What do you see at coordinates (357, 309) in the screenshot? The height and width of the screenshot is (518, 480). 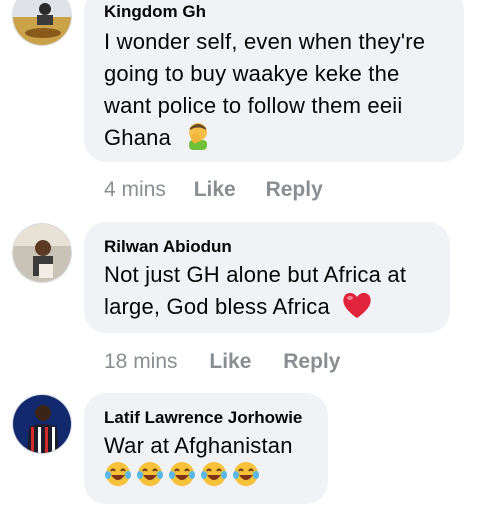 I see `red-heart-icon` at bounding box center [357, 309].